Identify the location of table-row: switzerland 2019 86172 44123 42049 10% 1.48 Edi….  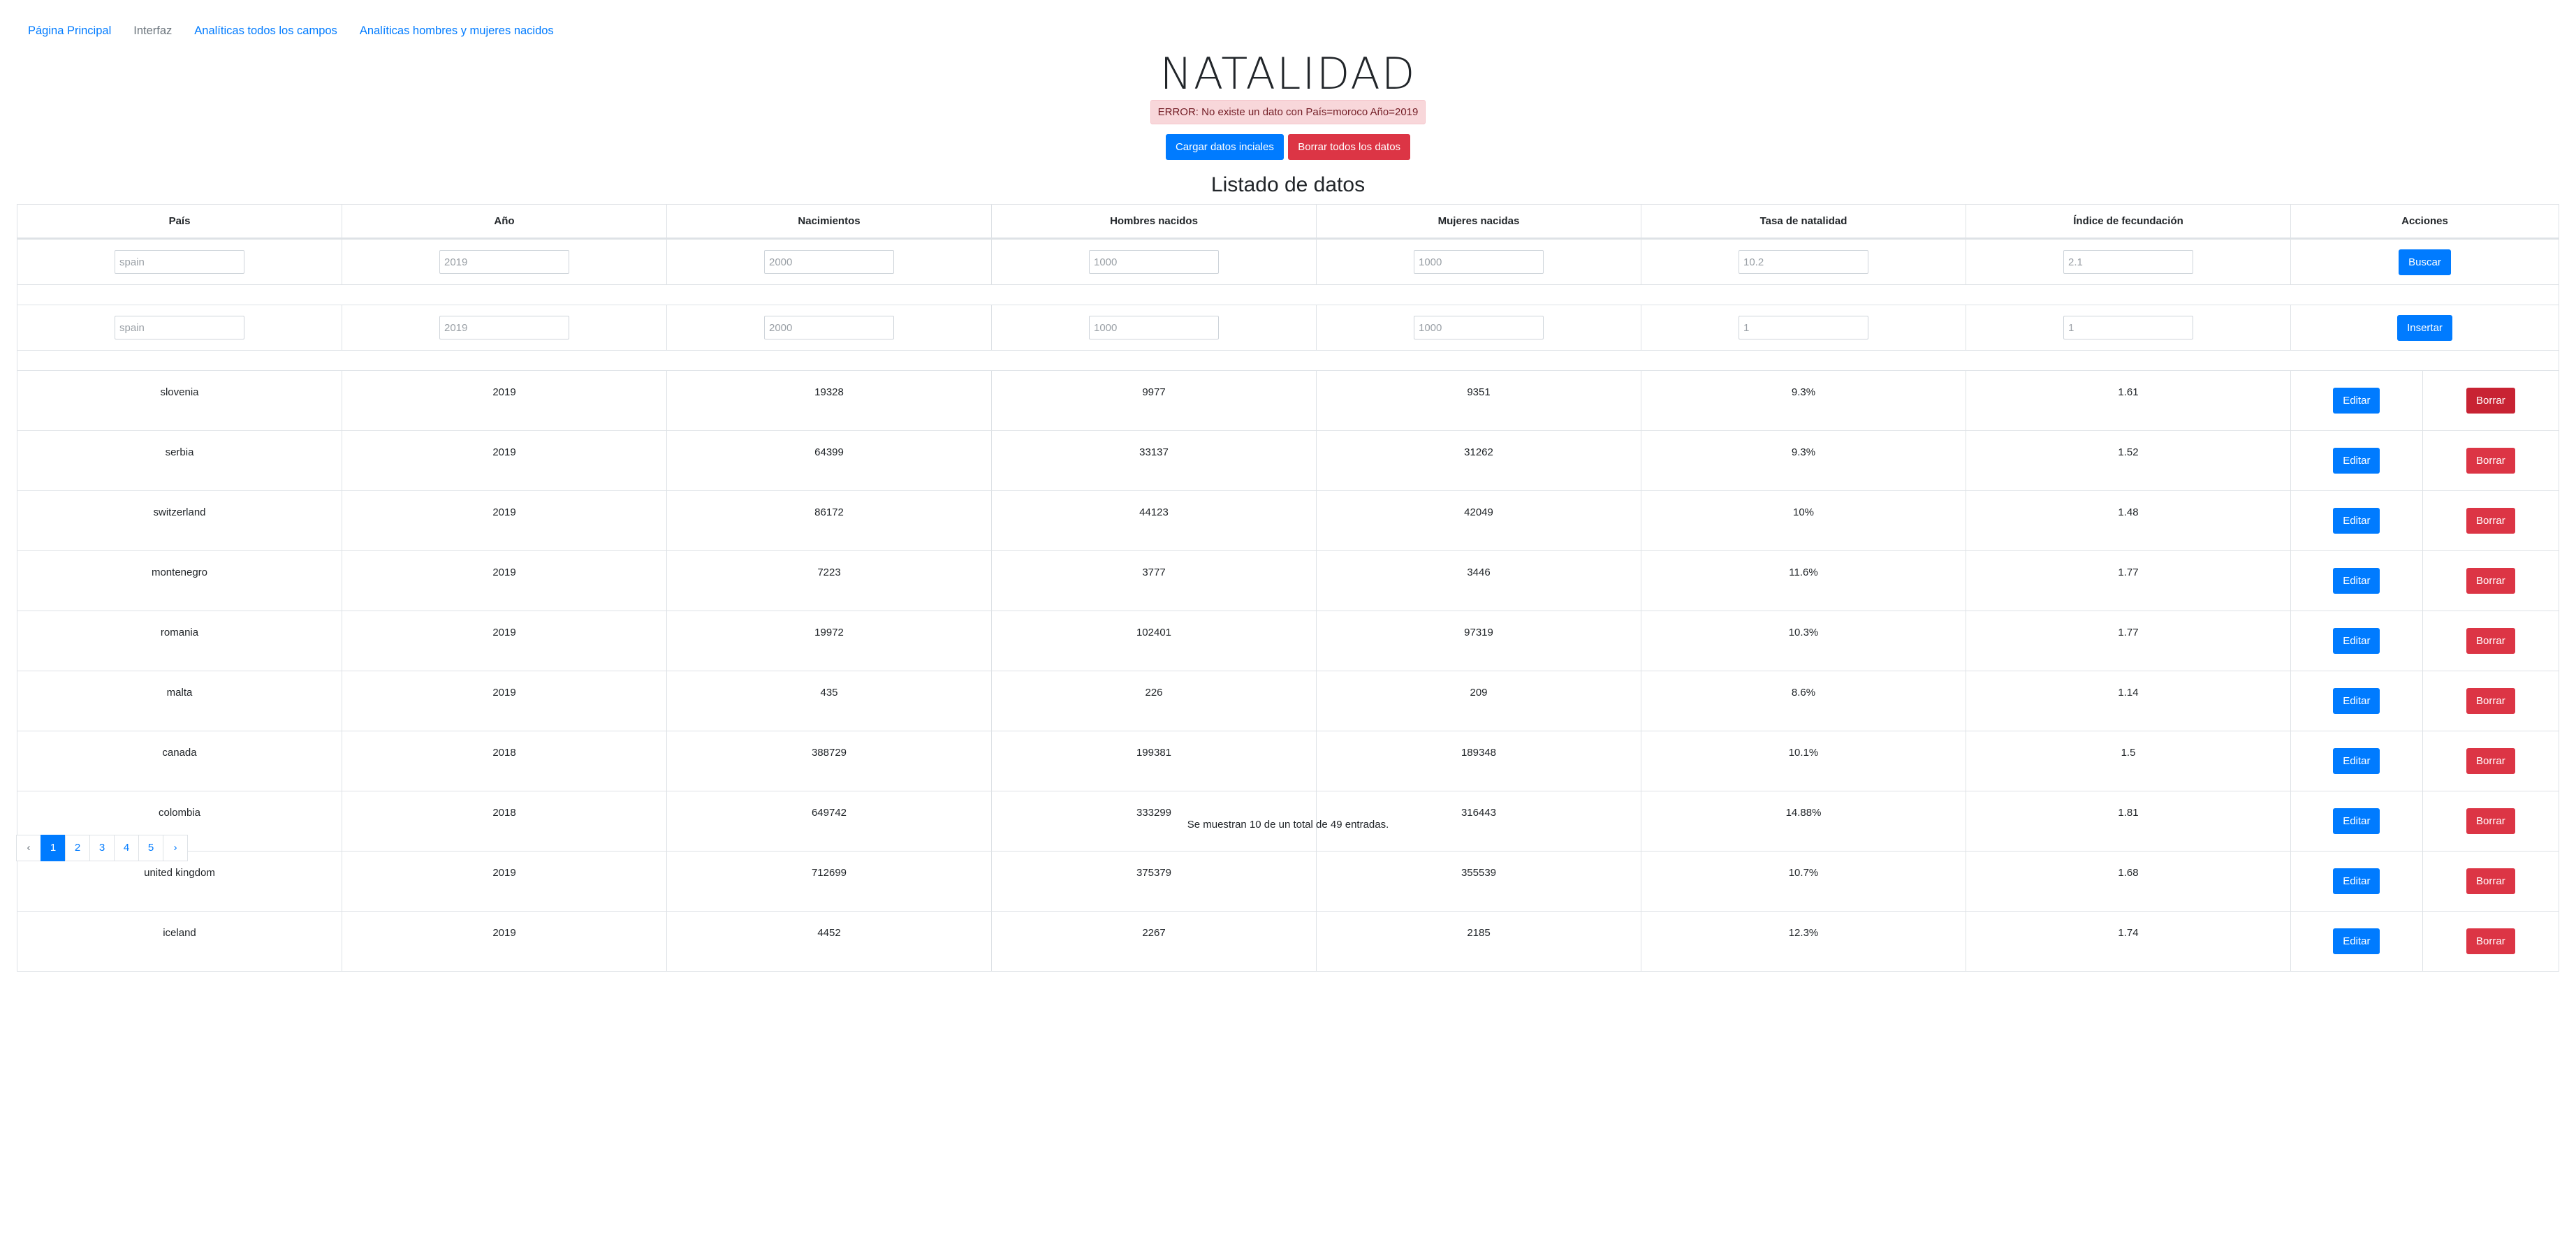
(1288, 520).